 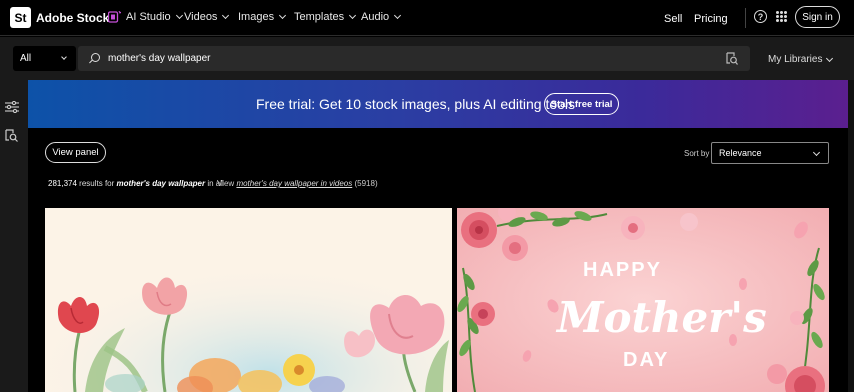 What do you see at coordinates (201, 17) in the screenshot?
I see `nav-videos-label: Videos` at bounding box center [201, 17].